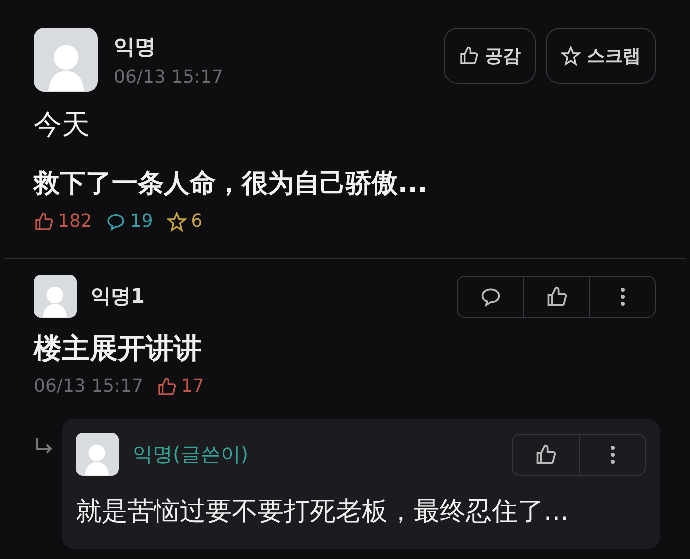 Image resolution: width=690 pixels, height=559 pixels. I want to click on comment-count: 19, so click(142, 221).